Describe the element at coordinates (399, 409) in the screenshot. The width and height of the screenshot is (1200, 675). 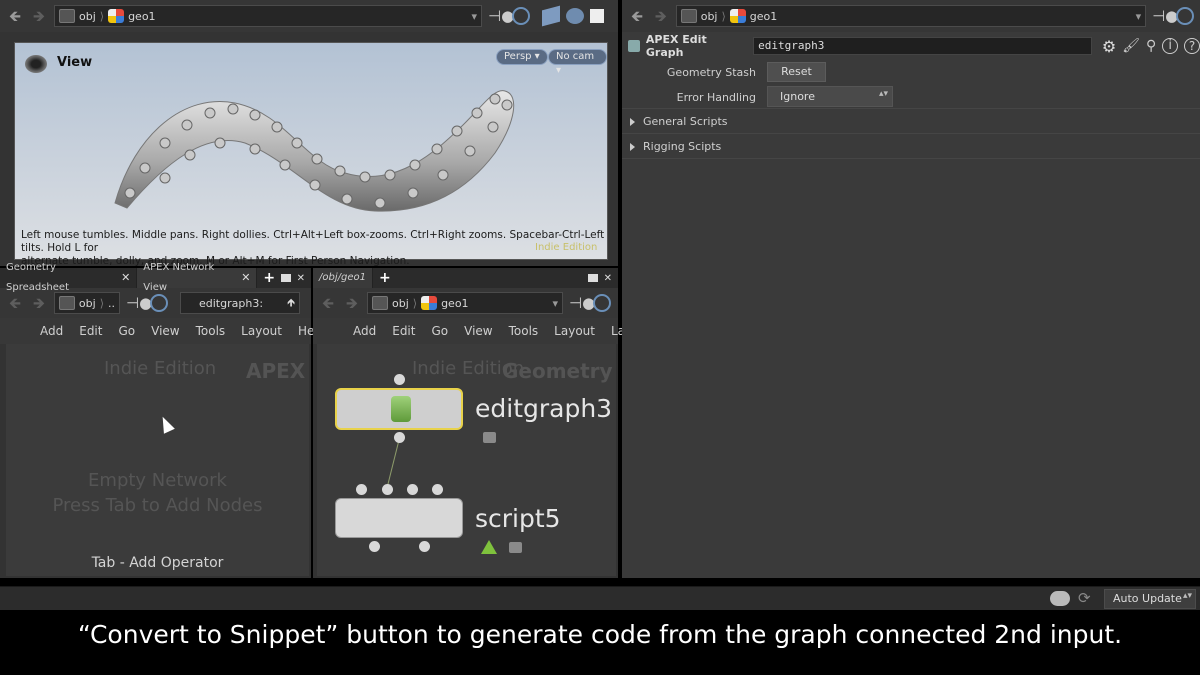
I see `node-editgraph3` at that location.